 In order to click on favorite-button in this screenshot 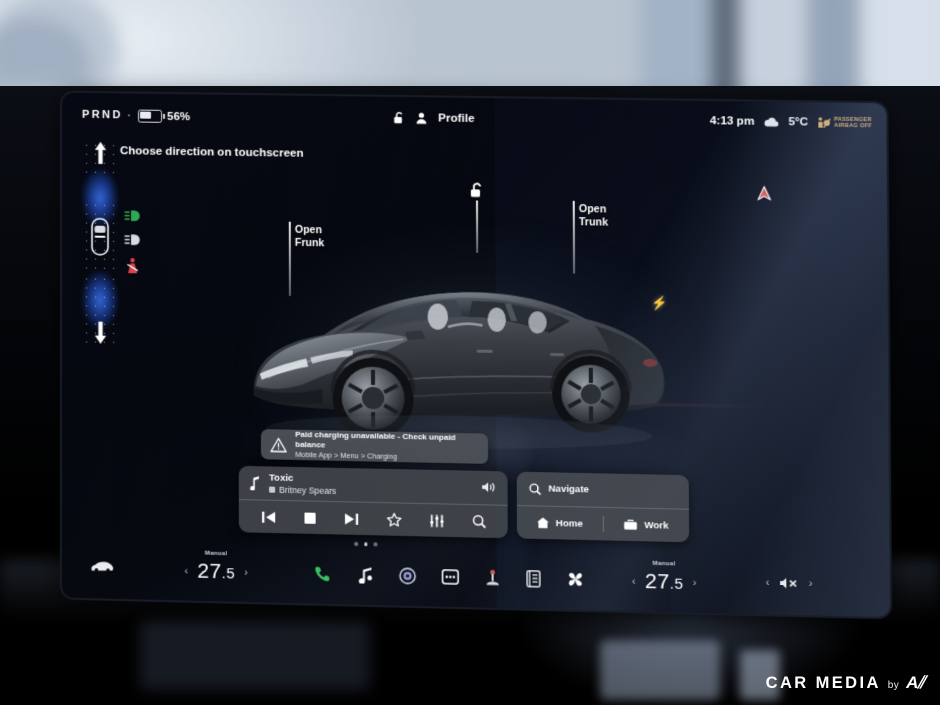, I will do `click(393, 519)`.